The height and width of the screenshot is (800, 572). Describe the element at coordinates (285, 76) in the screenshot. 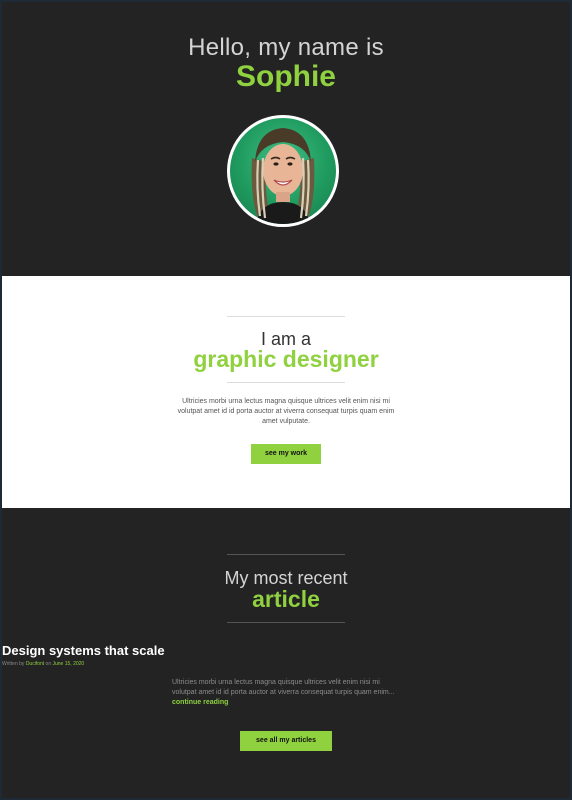

I see `hero-name: Sophie` at that location.